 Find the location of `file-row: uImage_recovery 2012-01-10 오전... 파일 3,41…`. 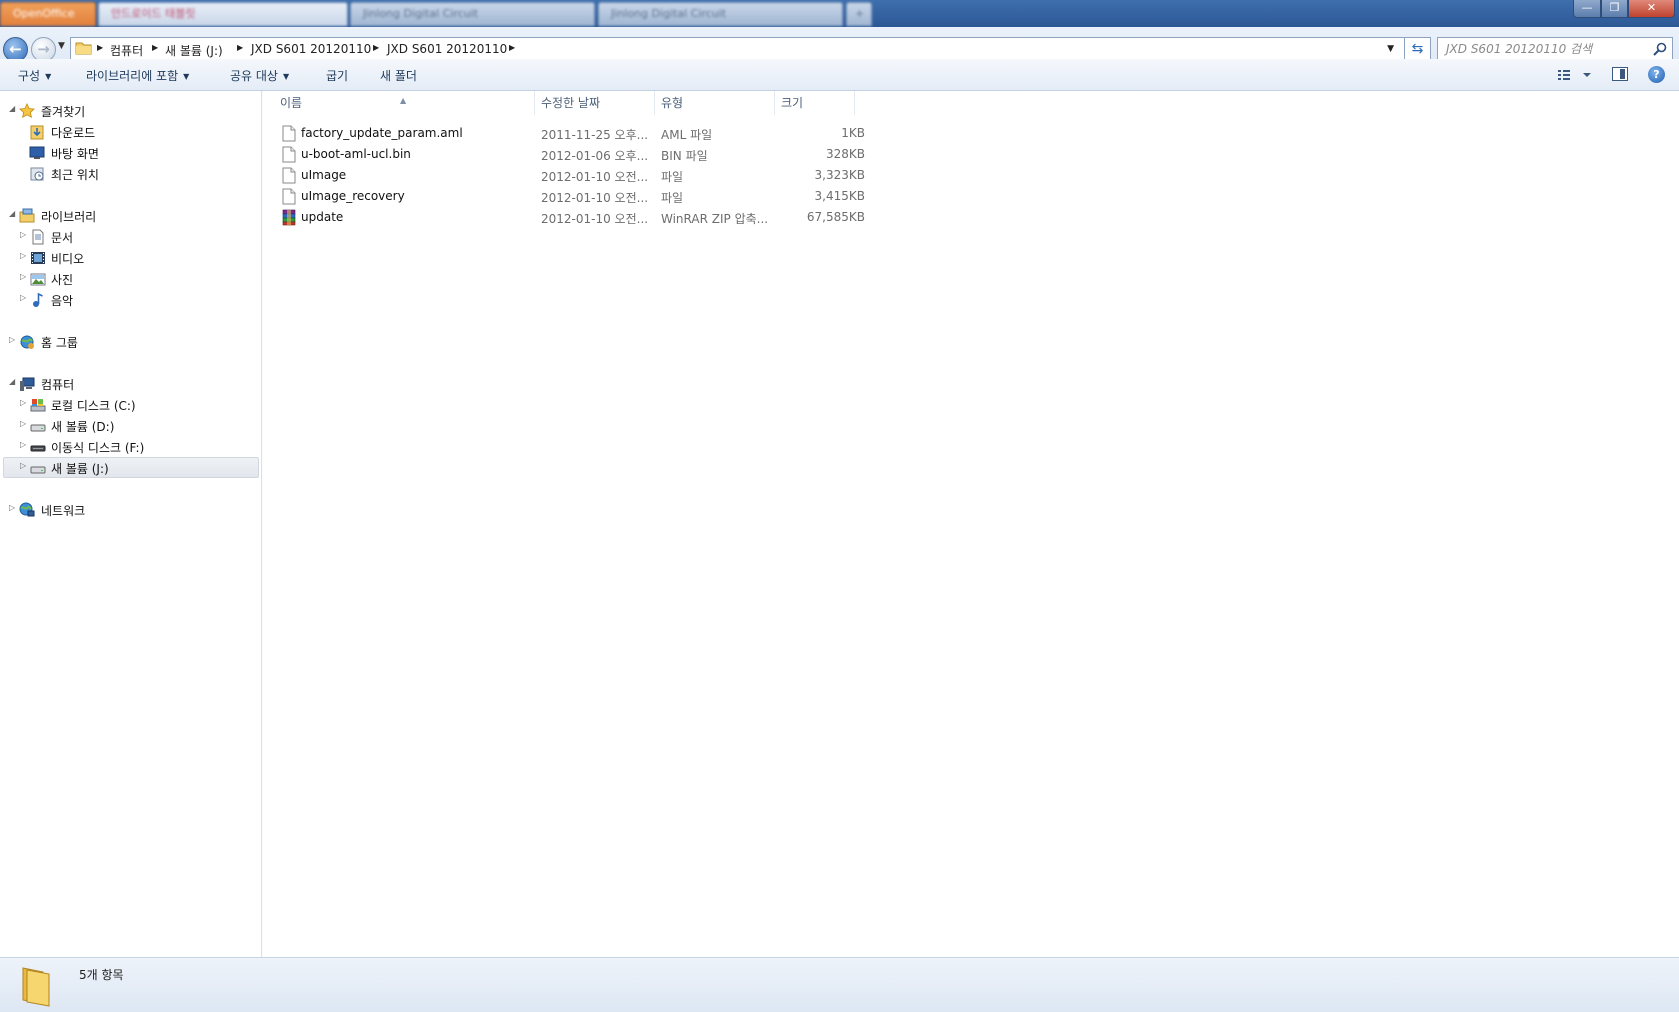

file-row: uImage_recovery 2012-01-10 오전... 파일 3,41… is located at coordinates (564, 196).